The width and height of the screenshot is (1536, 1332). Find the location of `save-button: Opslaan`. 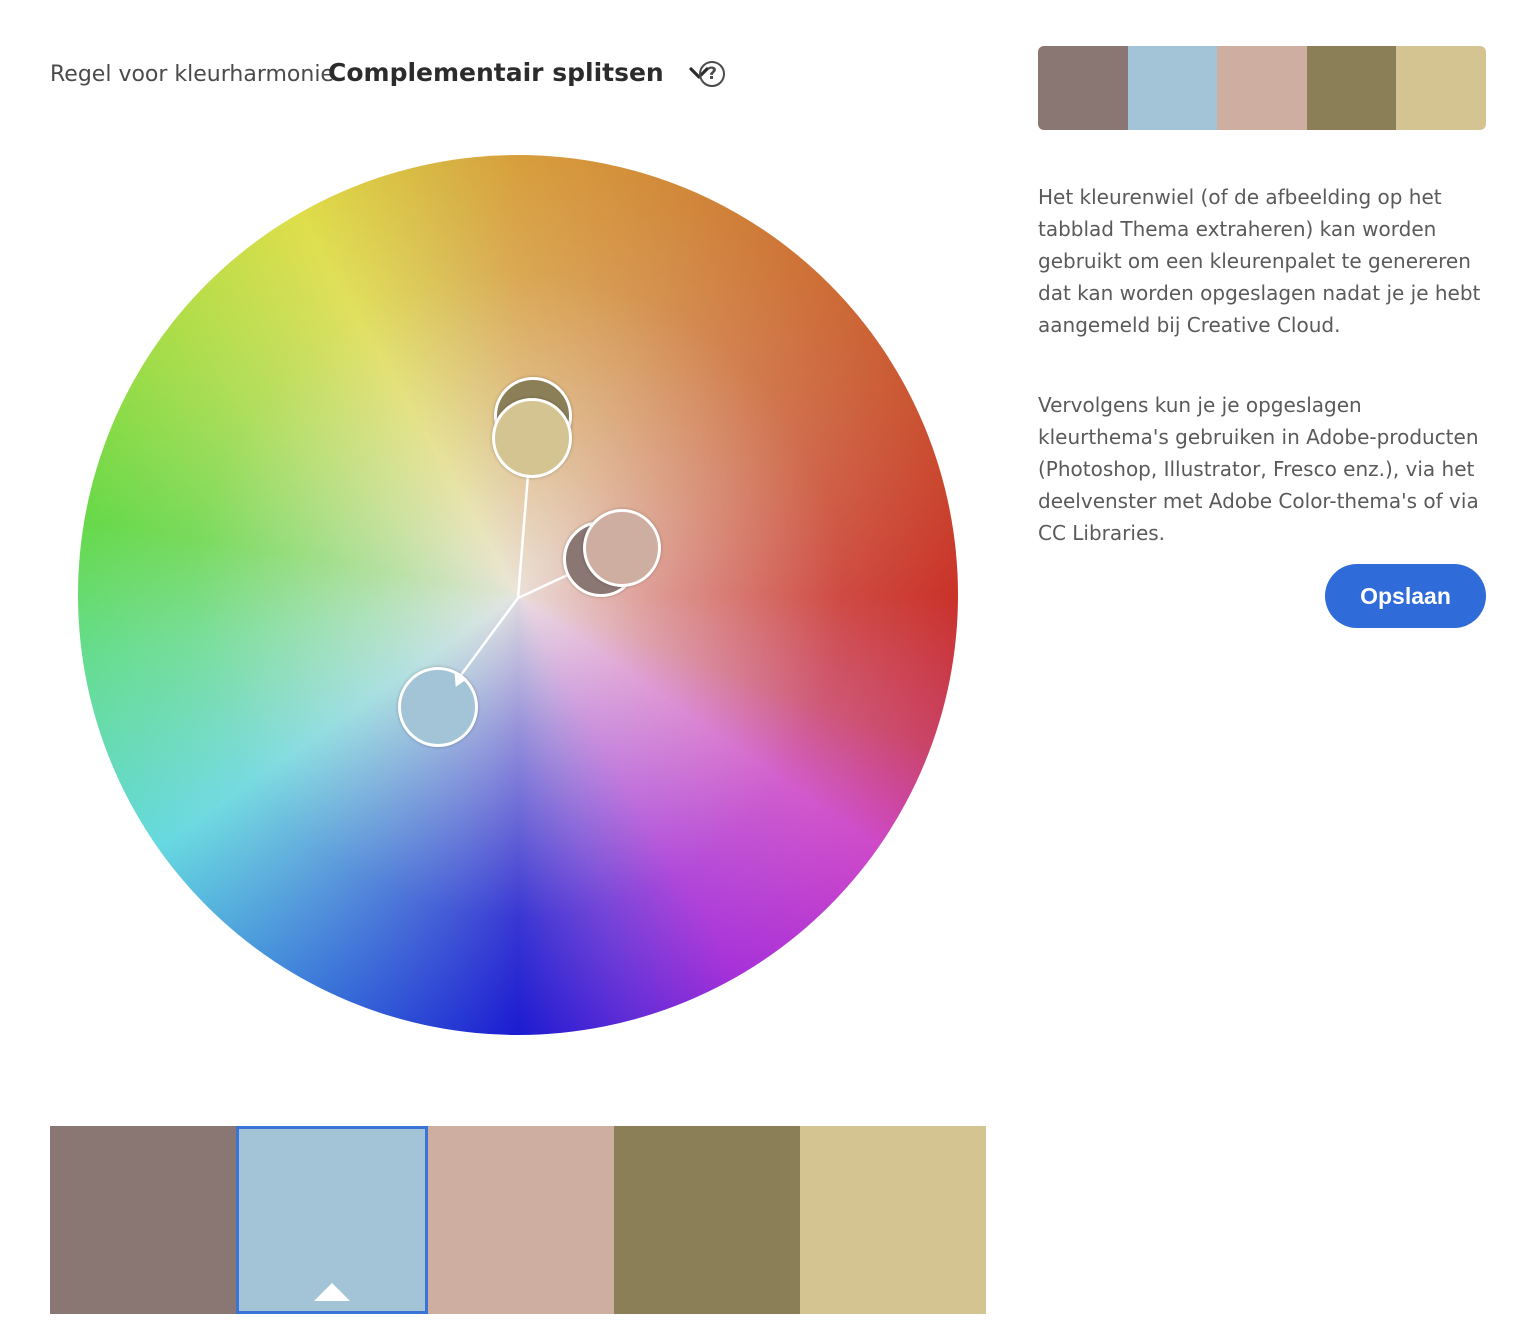

save-button: Opslaan is located at coordinates (1405, 596).